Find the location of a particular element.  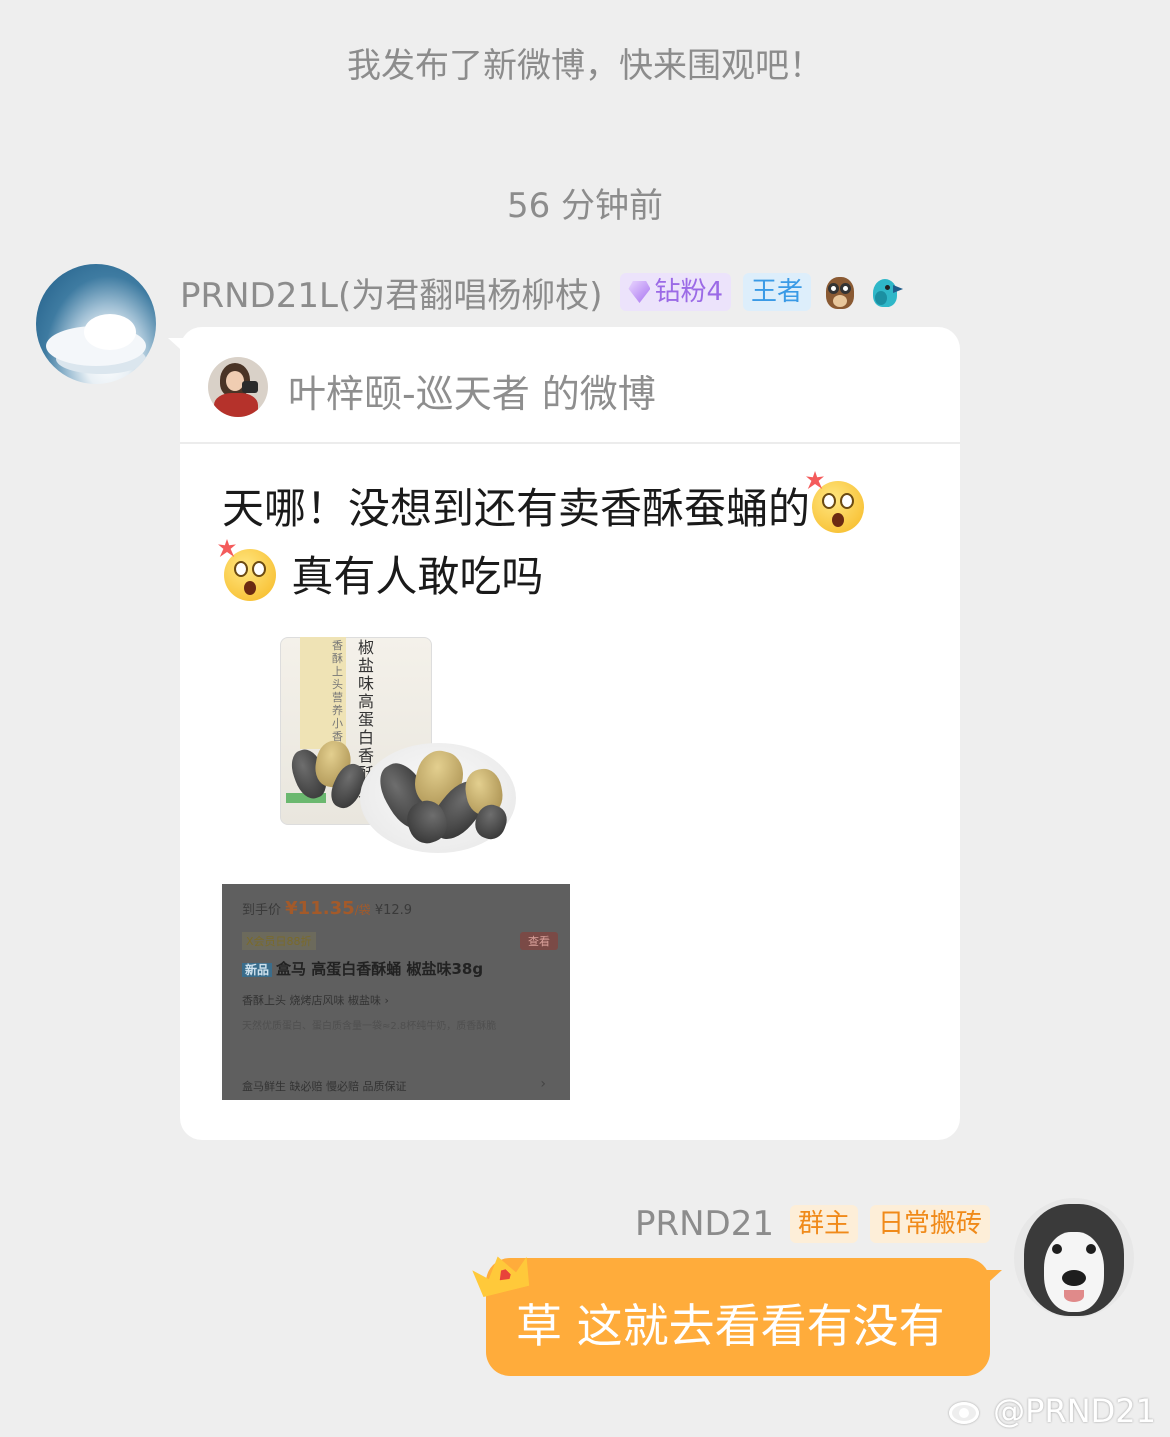

my-message-bubble: 草 这就去看看有没有 is located at coordinates (738, 1317).